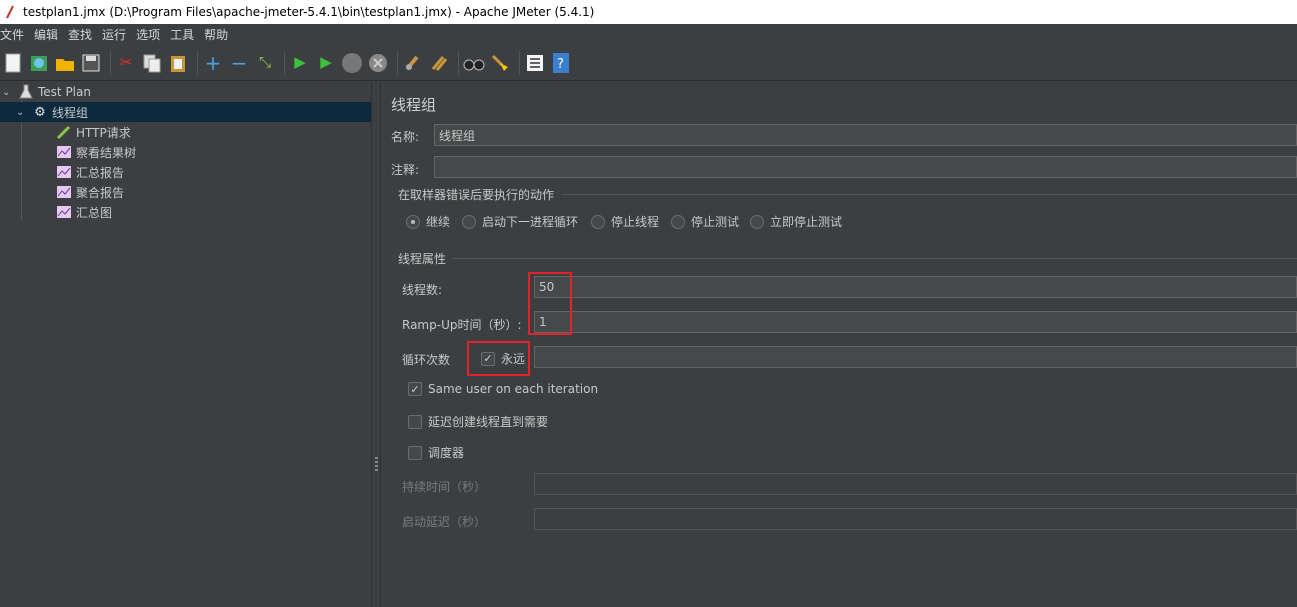 Image resolution: width=1297 pixels, height=607 pixels. Describe the element at coordinates (915, 287) in the screenshot. I see `threads-field: 50` at that location.